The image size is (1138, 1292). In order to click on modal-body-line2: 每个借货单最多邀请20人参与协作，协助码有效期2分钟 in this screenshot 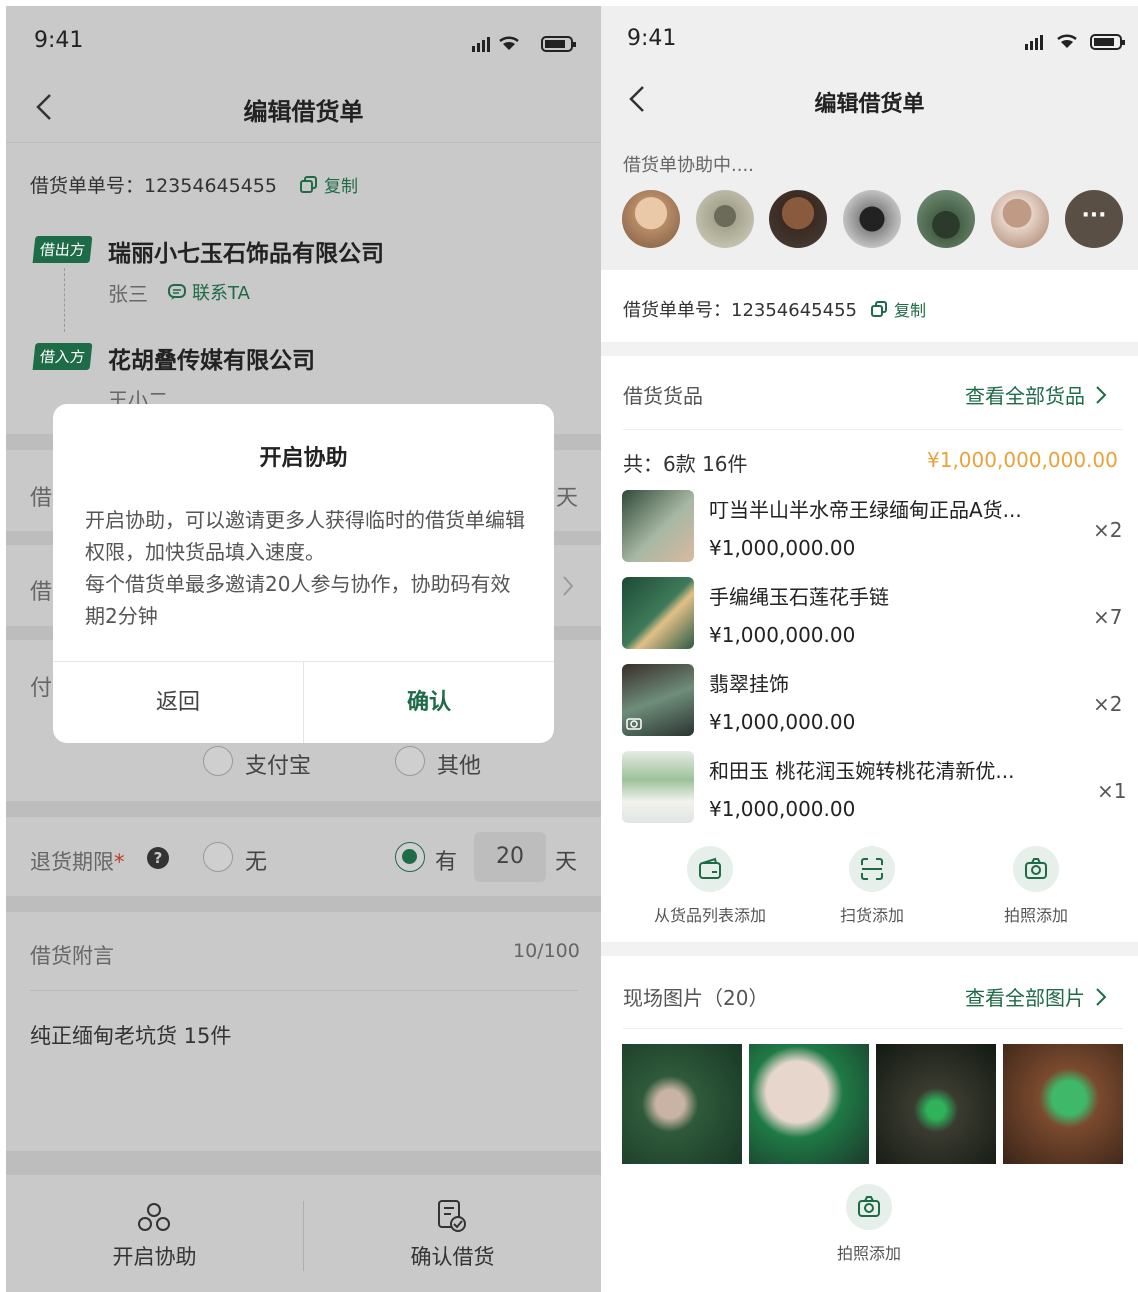, I will do `click(298, 600)`.